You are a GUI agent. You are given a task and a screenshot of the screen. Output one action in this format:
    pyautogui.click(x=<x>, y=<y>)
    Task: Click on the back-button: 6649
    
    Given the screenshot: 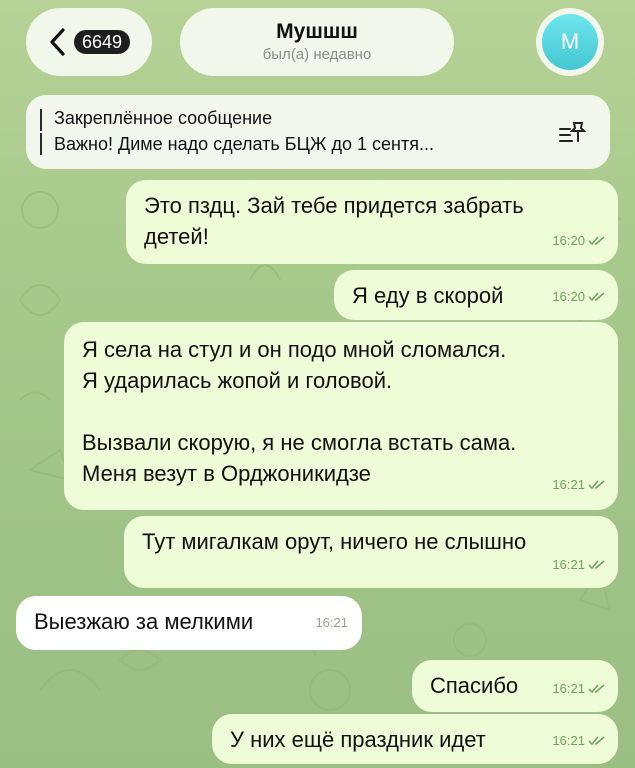 What is the action you would take?
    pyautogui.click(x=89, y=42)
    